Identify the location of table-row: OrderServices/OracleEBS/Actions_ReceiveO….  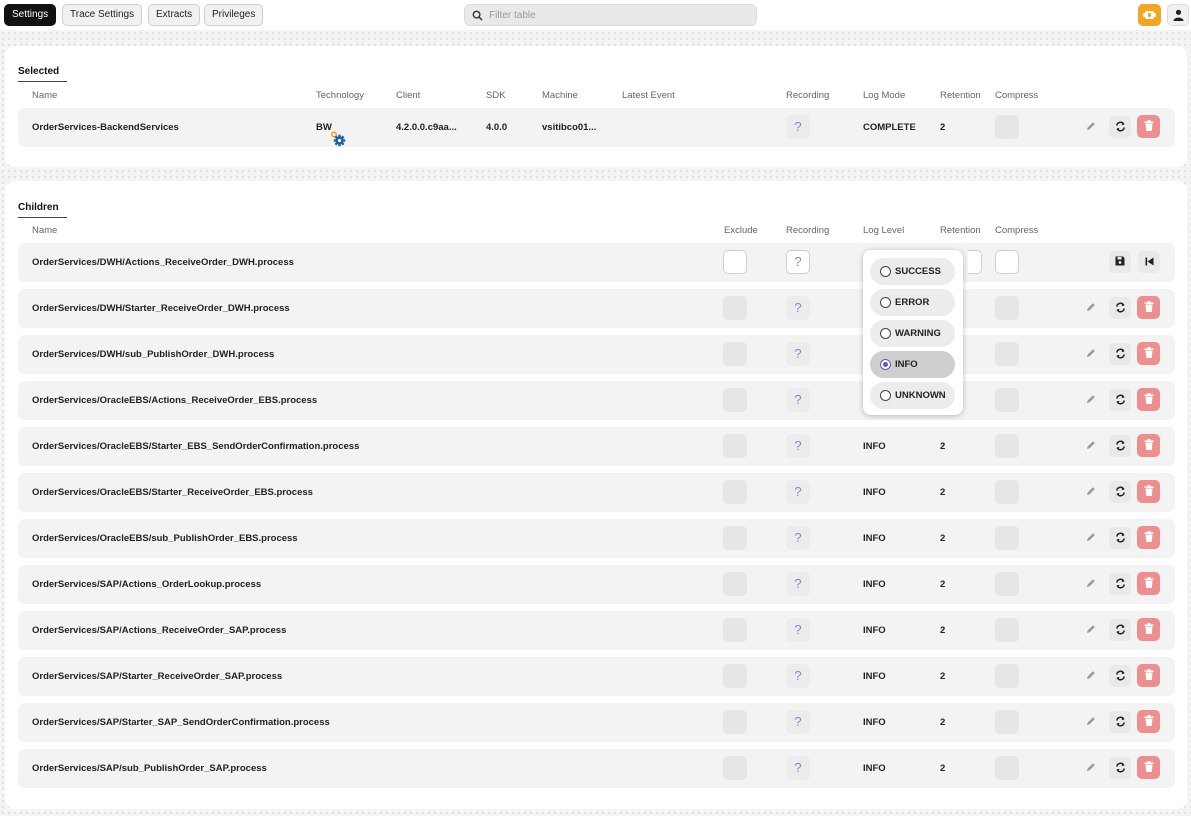
(596, 400).